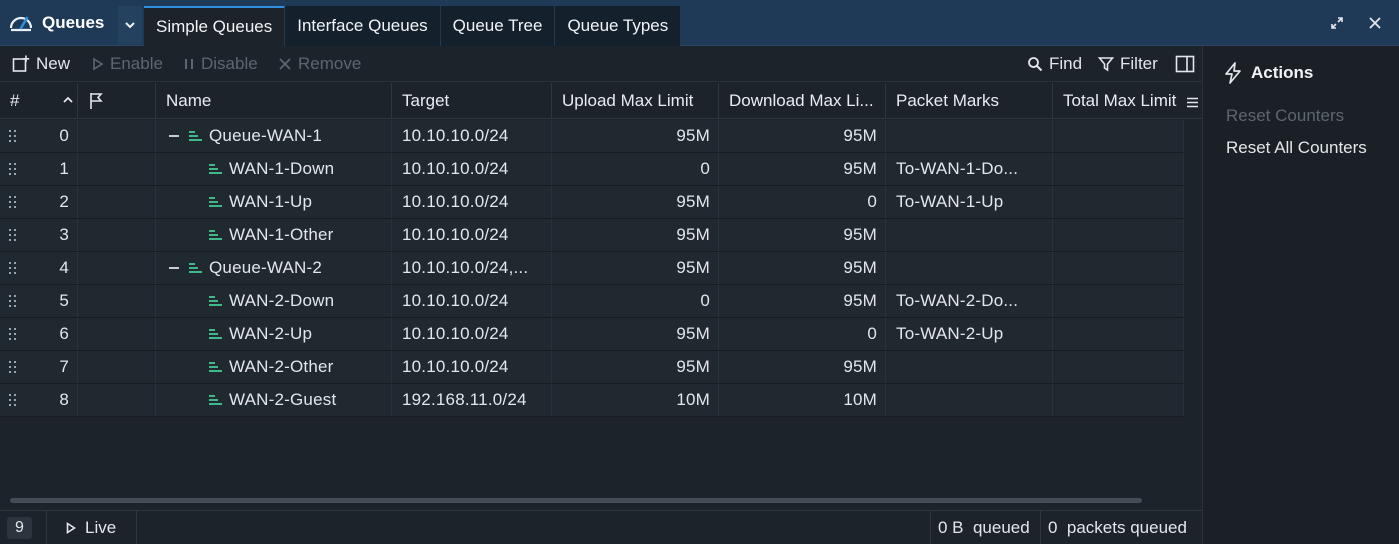 This screenshot has width=1399, height=544. I want to click on disable-button: Disable, so click(220, 64).